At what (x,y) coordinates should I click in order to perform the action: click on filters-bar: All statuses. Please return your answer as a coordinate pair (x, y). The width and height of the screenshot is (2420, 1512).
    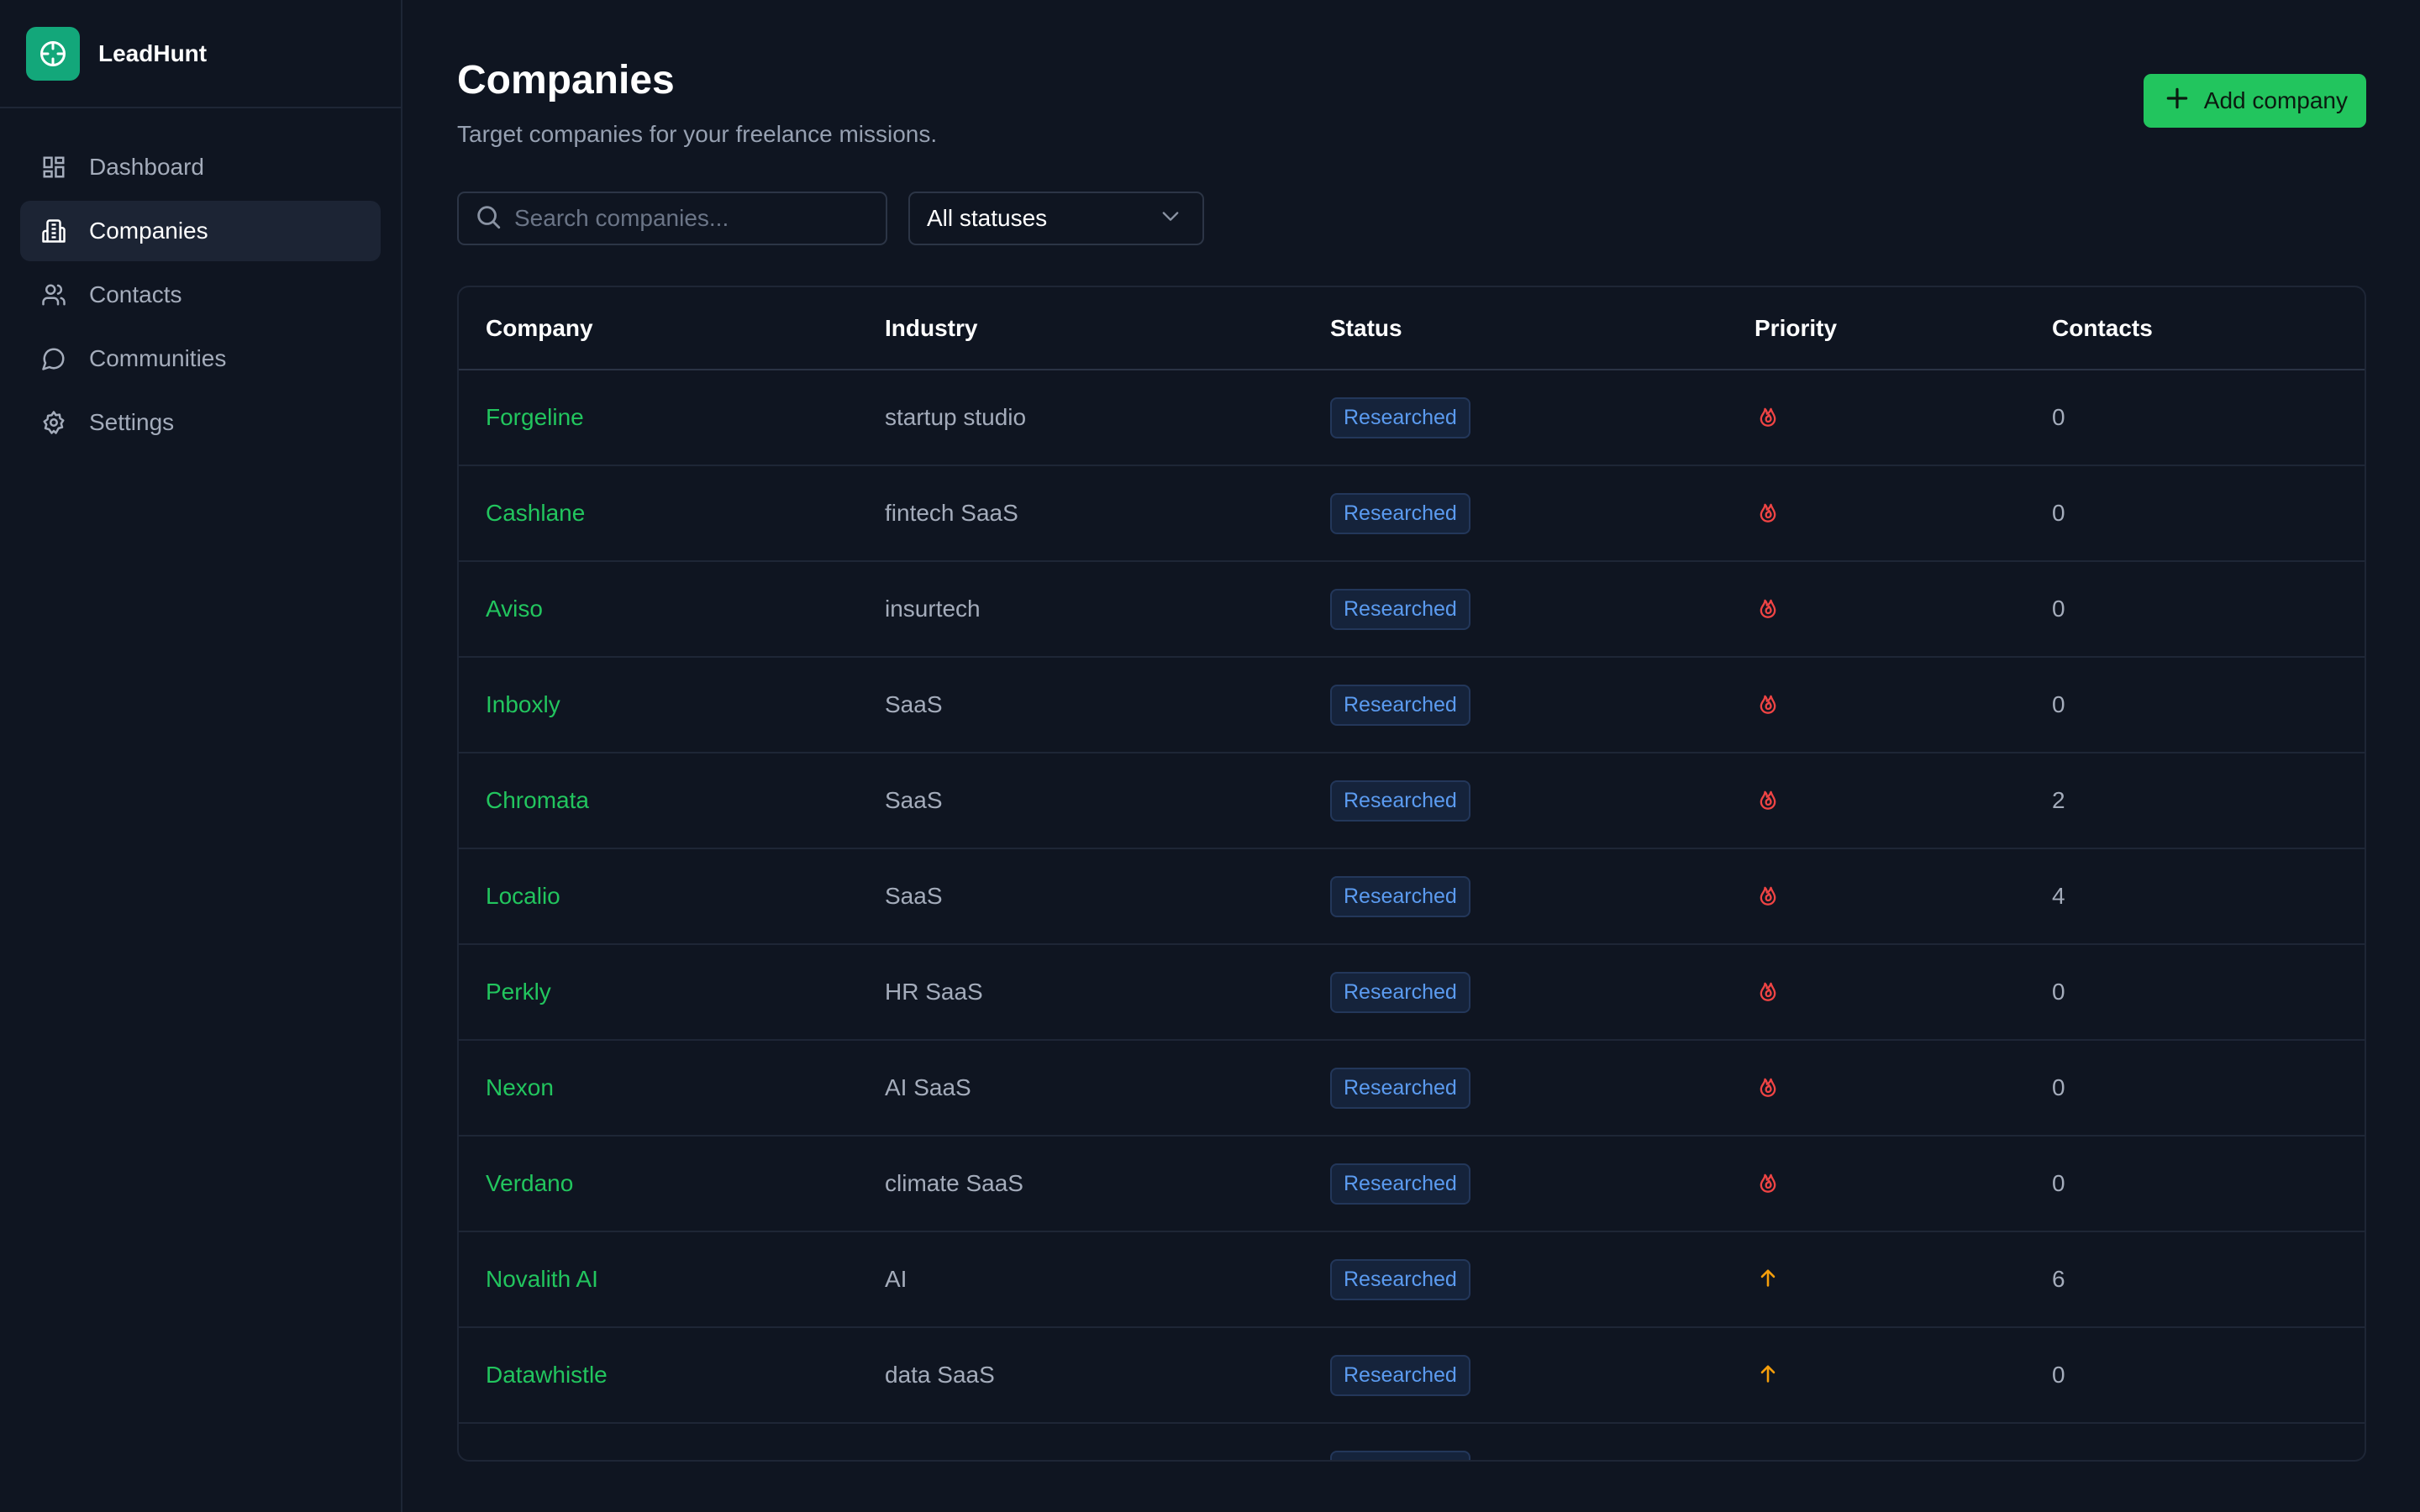
    Looking at the image, I should click on (1411, 218).